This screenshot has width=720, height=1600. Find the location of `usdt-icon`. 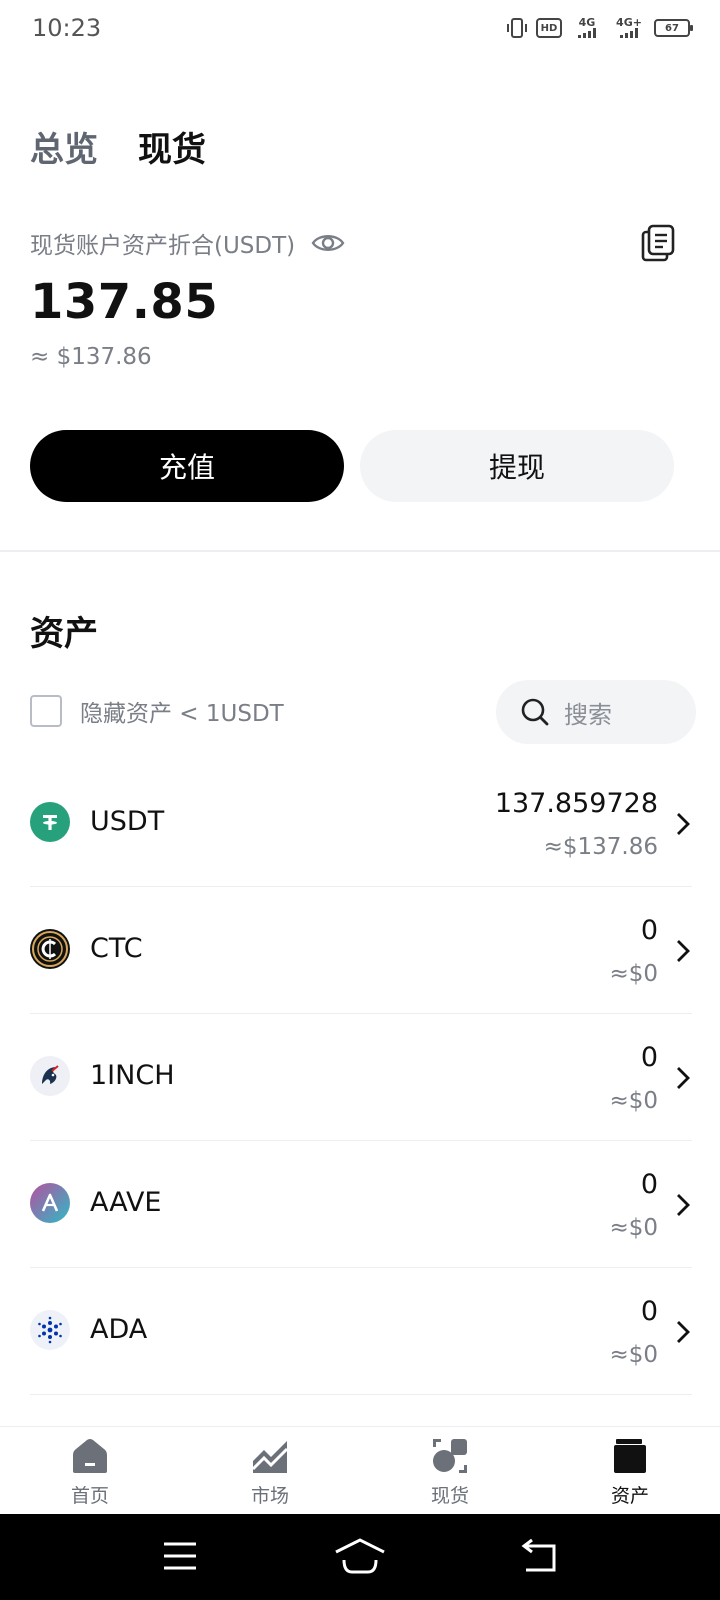

usdt-icon is located at coordinates (50, 822).